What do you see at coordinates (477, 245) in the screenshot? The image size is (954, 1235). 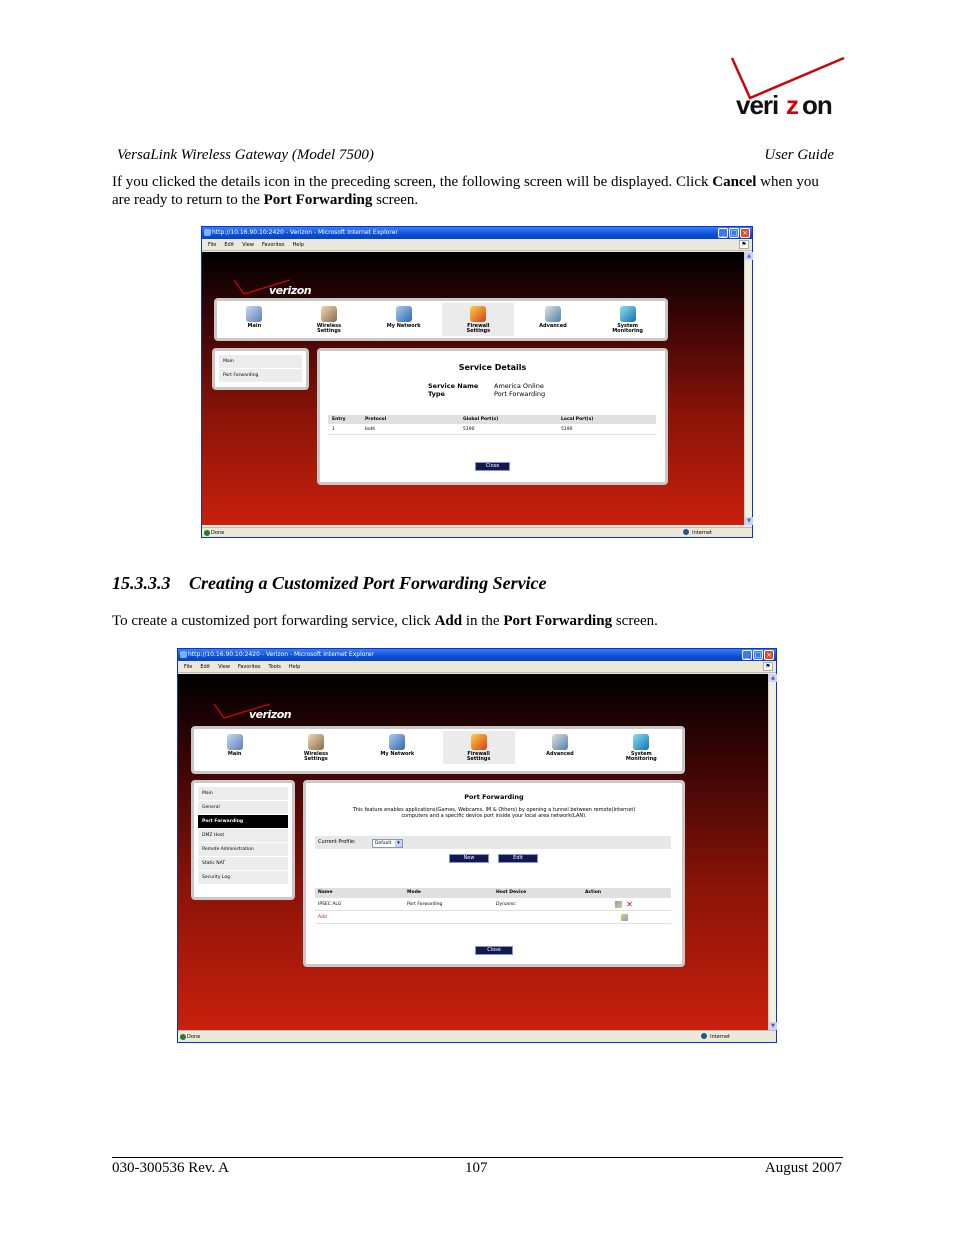 I see `menu-bar: File Edit View Favorites Help ⚑` at bounding box center [477, 245].